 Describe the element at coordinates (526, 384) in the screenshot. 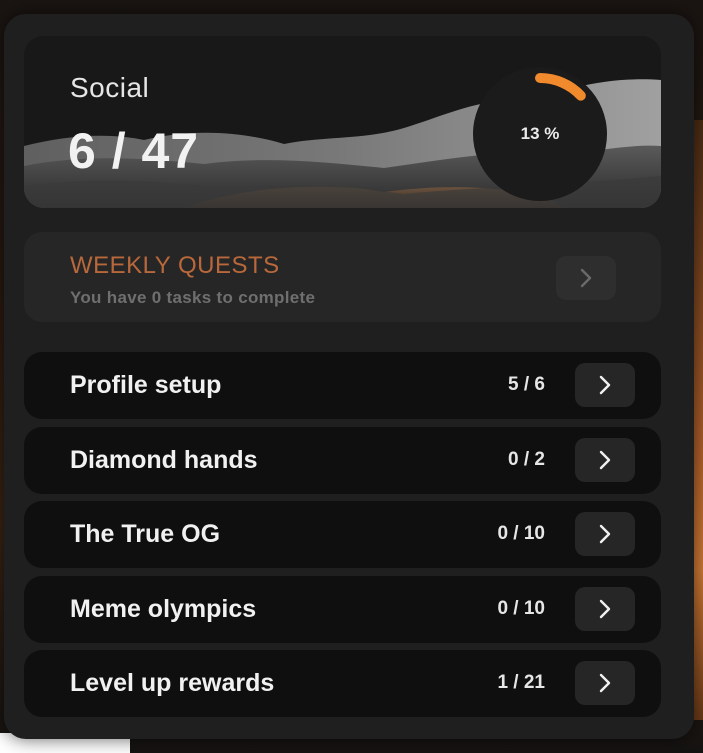

I see `quest-progress: 5 / 6` at that location.